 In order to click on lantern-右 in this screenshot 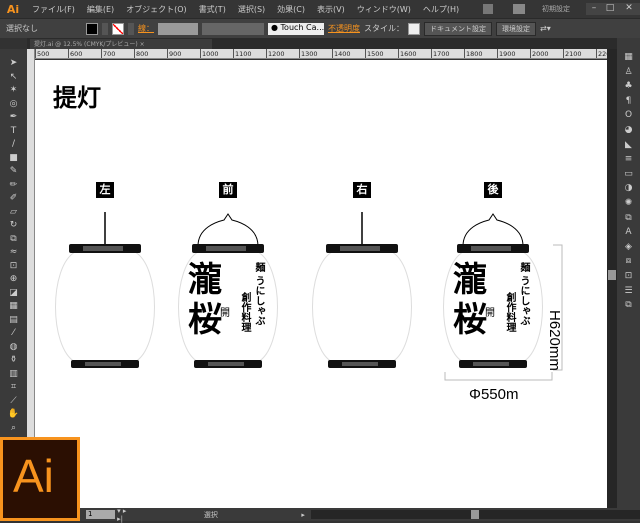, I will do `click(362, 292)`.